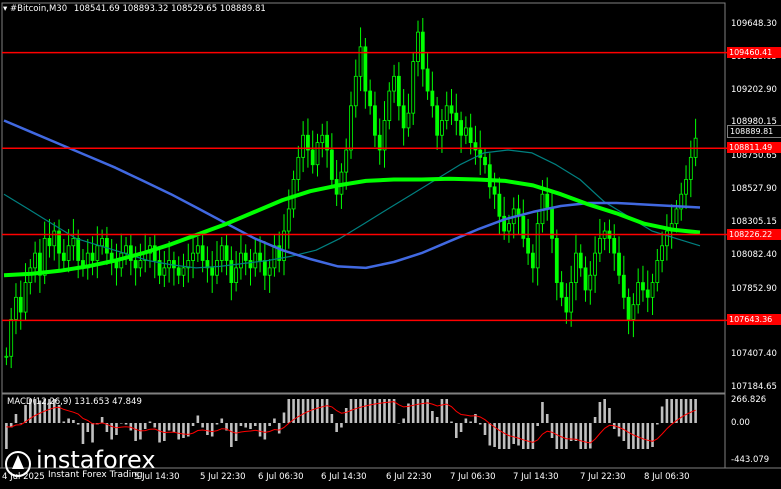  I want to click on level-price-label: 108811.49, so click(754, 148).